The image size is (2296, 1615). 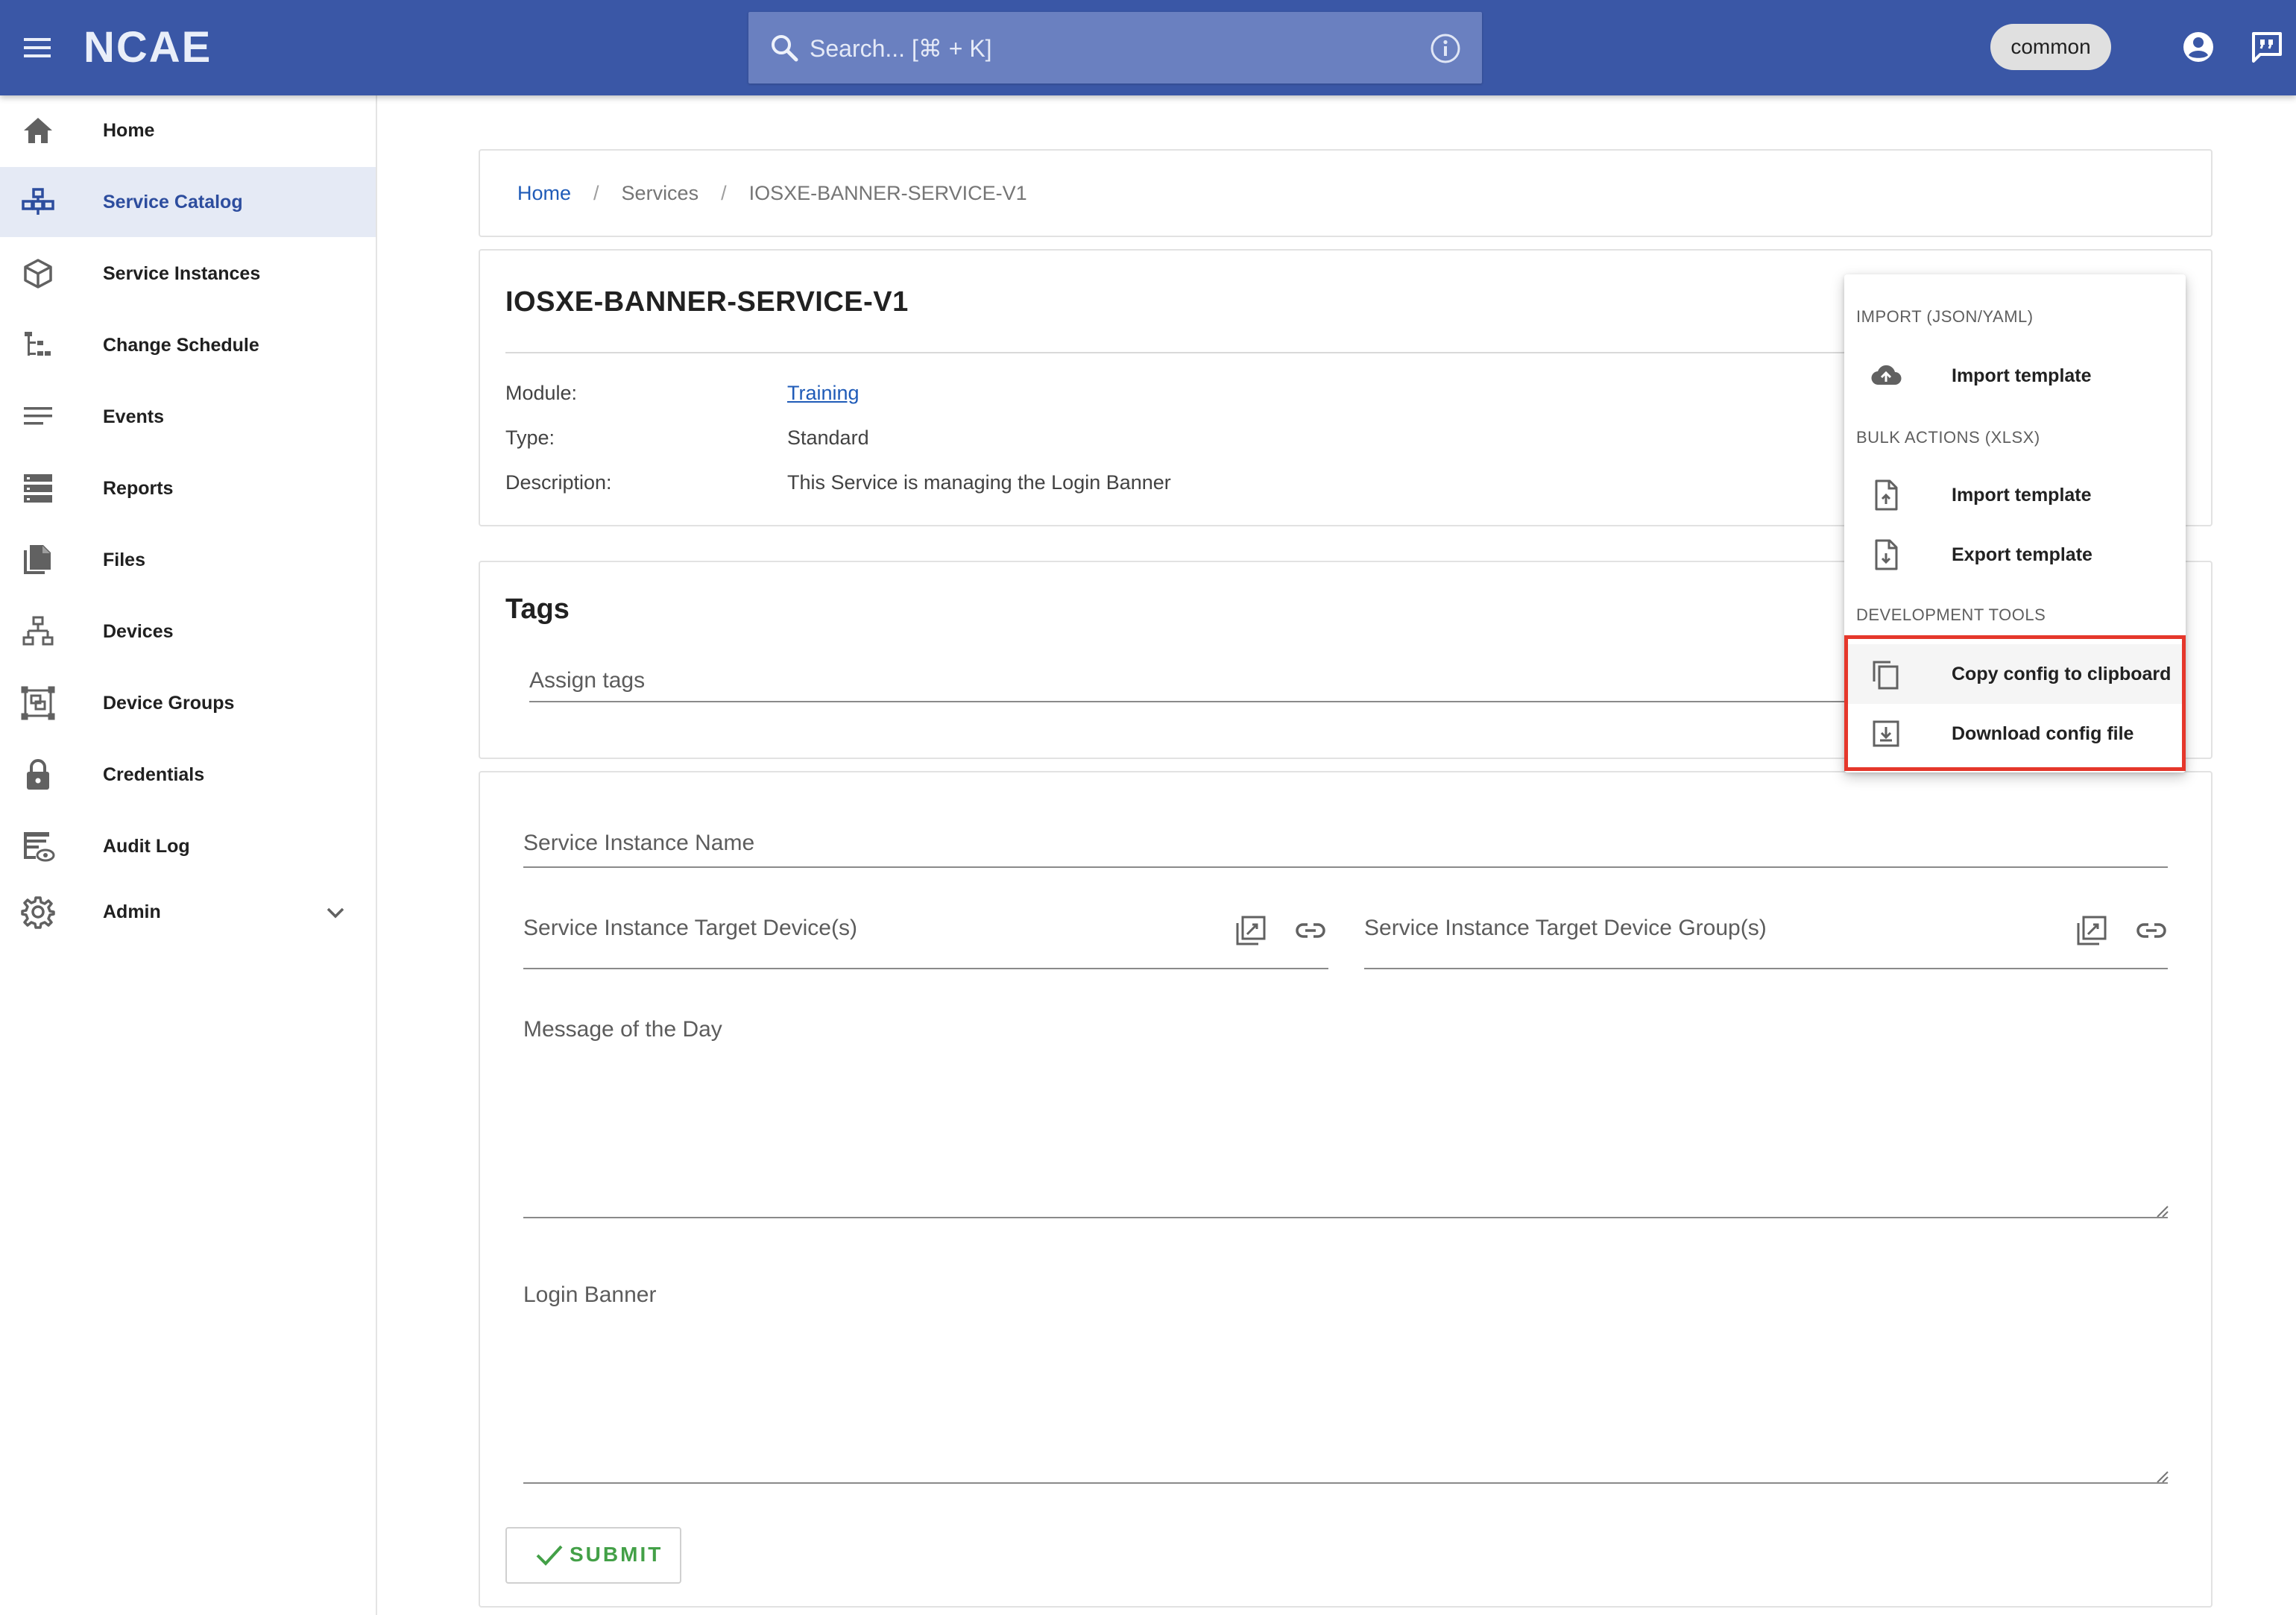 What do you see at coordinates (2043, 733) in the screenshot?
I see `menu-item-label: Download config file` at bounding box center [2043, 733].